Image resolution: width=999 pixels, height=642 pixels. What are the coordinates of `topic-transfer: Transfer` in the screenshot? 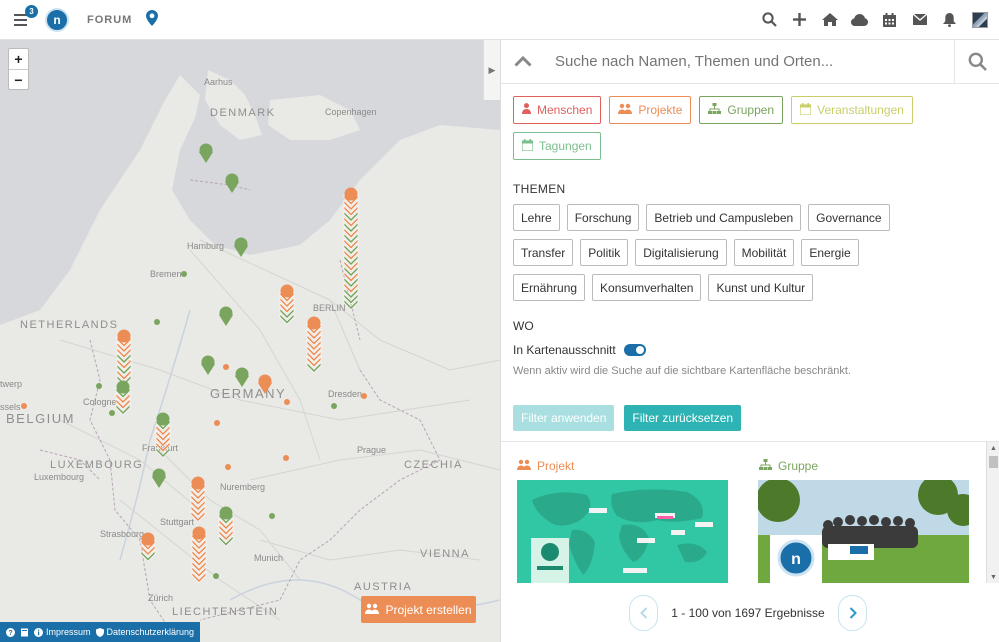 It's located at (543, 252).